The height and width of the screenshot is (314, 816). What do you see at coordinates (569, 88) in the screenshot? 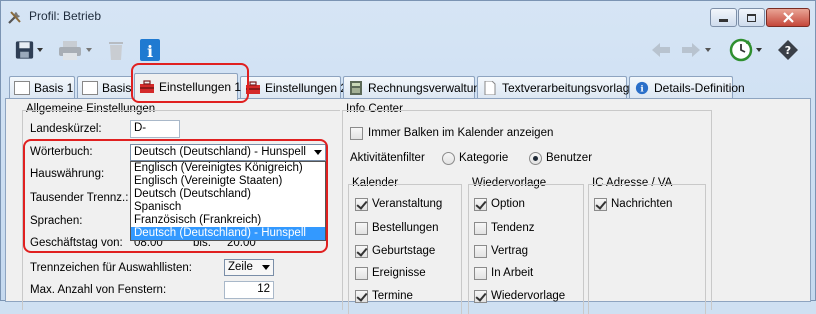
I see `tab-label: Textverarbeitungsvorlage` at bounding box center [569, 88].